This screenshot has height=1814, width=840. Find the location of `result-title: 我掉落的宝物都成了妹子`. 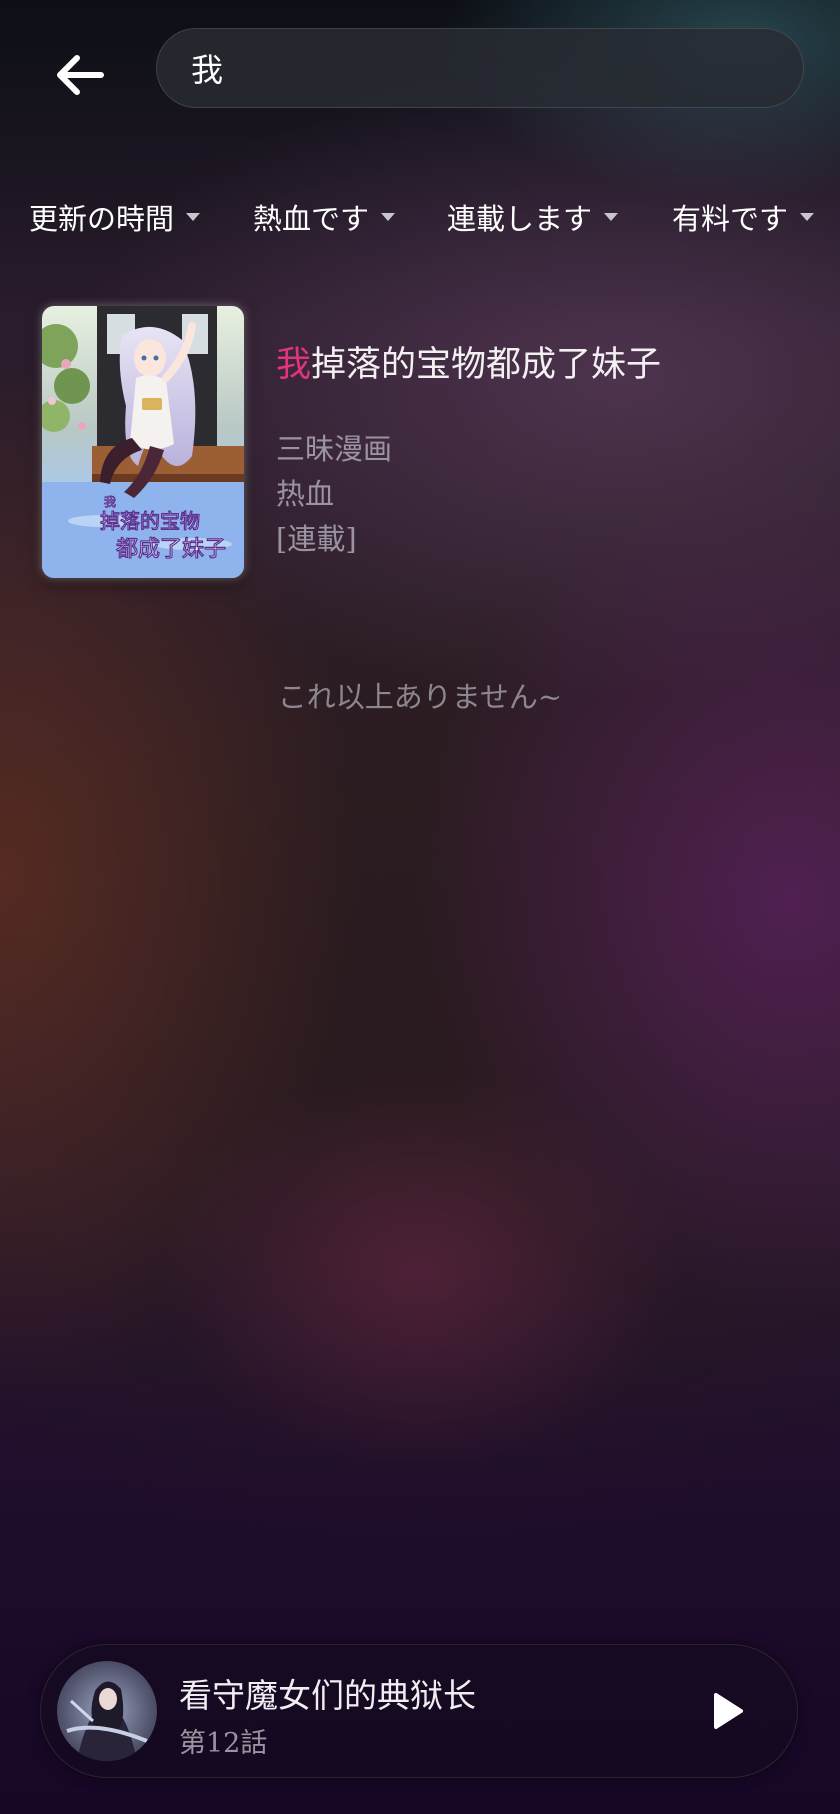

result-title: 我掉落的宝物都成了妹子 is located at coordinates (468, 361).